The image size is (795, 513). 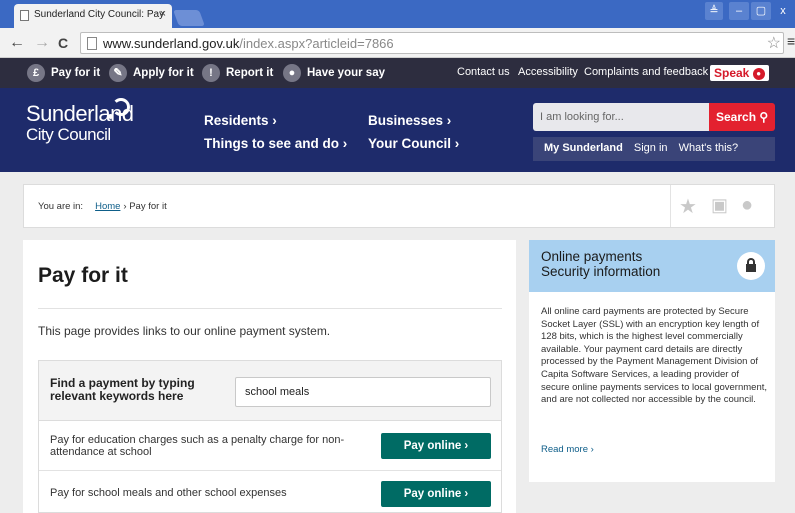 I want to click on close-window-button: x, so click(x=783, y=11).